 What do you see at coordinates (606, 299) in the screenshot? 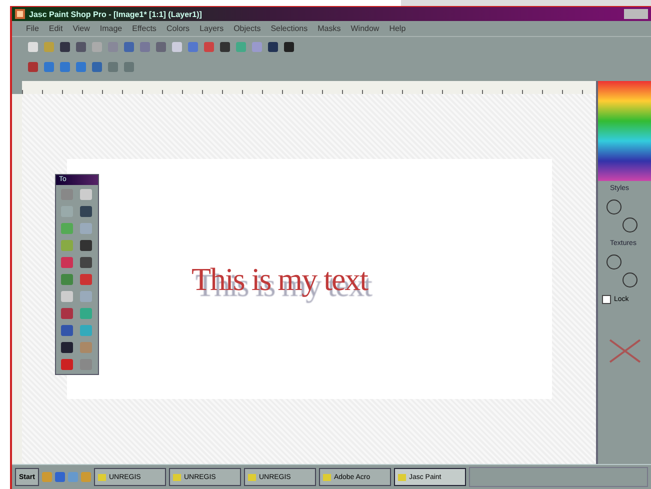
I see `lock-checkbox` at bounding box center [606, 299].